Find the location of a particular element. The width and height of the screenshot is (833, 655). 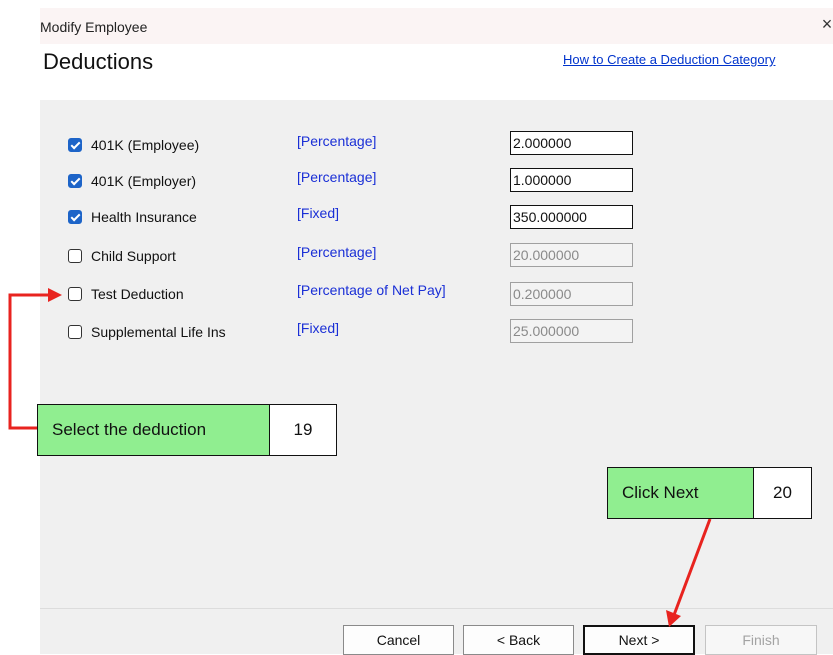

arrow-icon is located at coordinates (689, 572).